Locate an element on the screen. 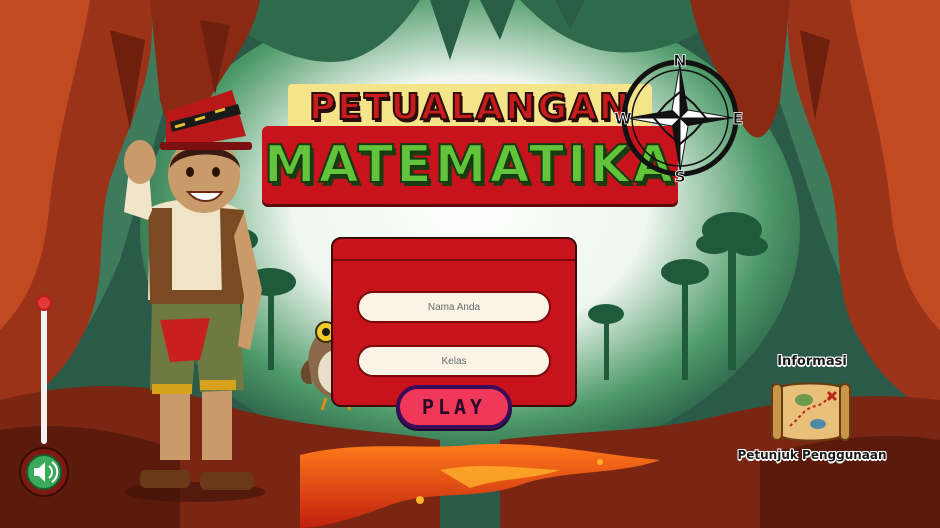  guide-link: Petunjuk Penggunaan is located at coordinates (812, 455).